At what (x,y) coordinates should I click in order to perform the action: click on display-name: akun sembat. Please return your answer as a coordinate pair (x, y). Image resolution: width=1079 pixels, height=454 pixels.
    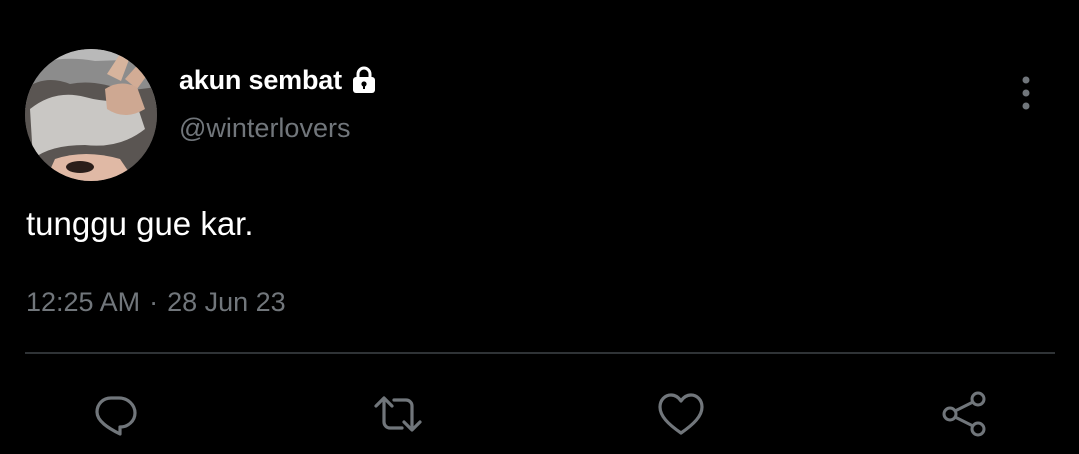
    Looking at the image, I should click on (260, 80).